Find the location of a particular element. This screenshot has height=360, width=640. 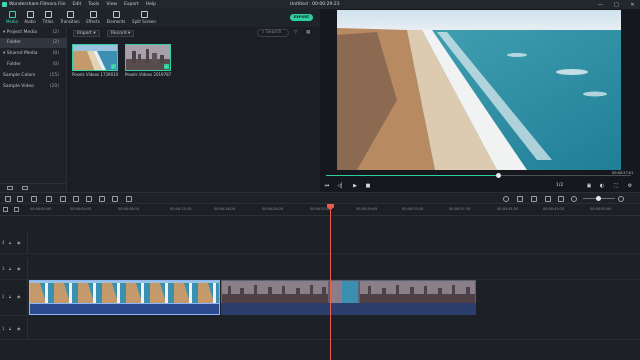

speaker-icon: ◉ is located at coordinates (19, 328).